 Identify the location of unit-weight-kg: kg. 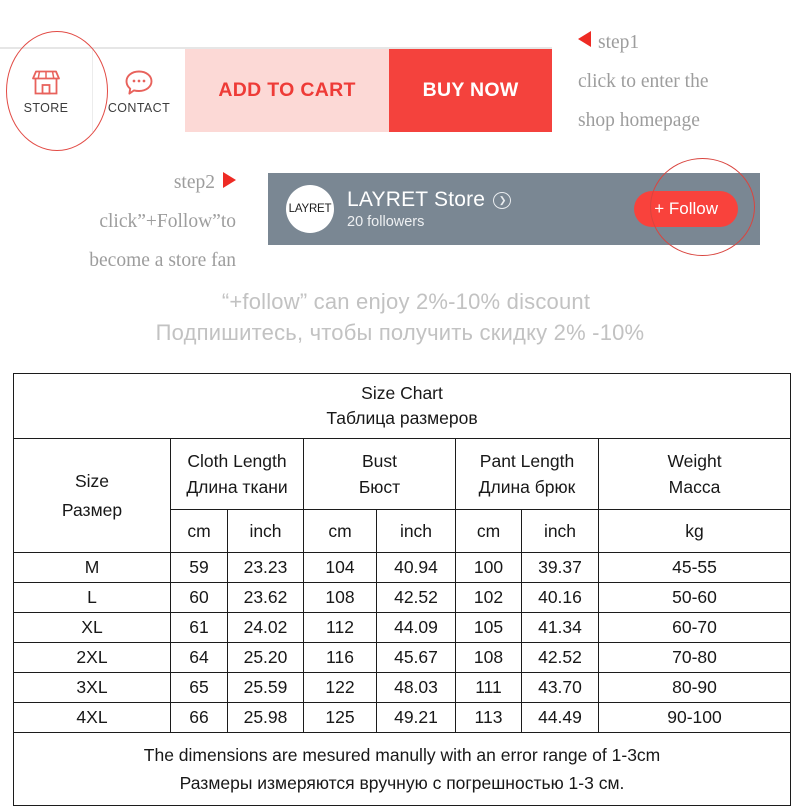
(694, 531).